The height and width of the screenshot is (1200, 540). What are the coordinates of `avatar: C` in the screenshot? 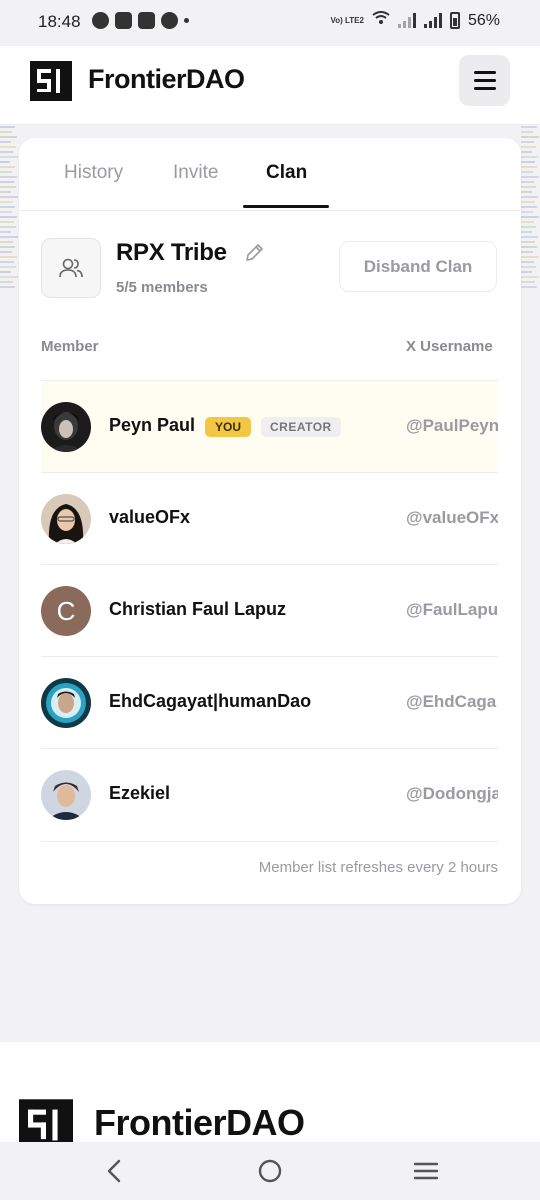 It's located at (66, 611).